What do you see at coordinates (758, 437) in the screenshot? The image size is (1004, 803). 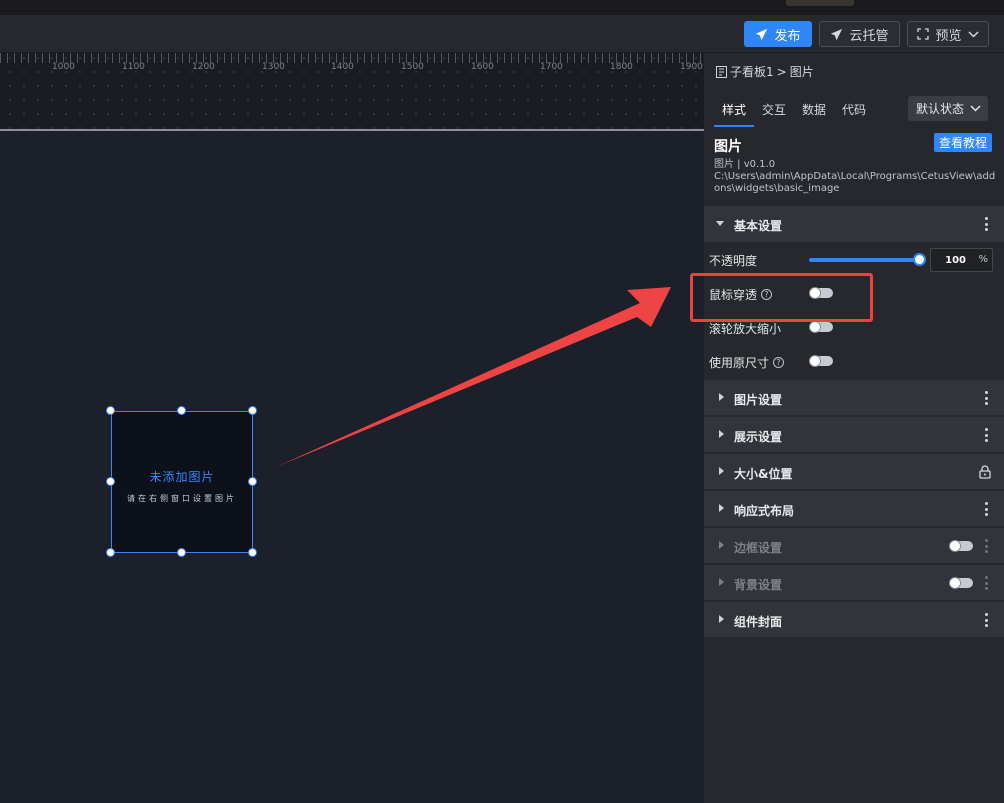 I see `section-title: 展示设置` at bounding box center [758, 437].